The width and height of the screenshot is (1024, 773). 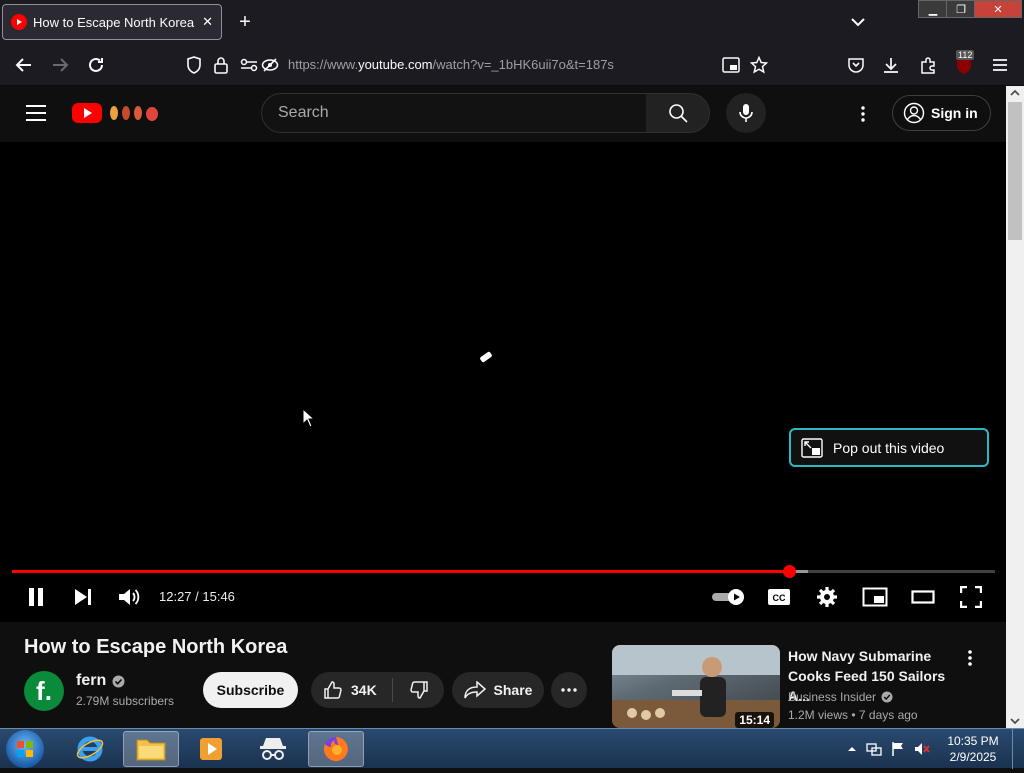 I want to click on sign-in-button: Sign in, so click(x=941, y=113).